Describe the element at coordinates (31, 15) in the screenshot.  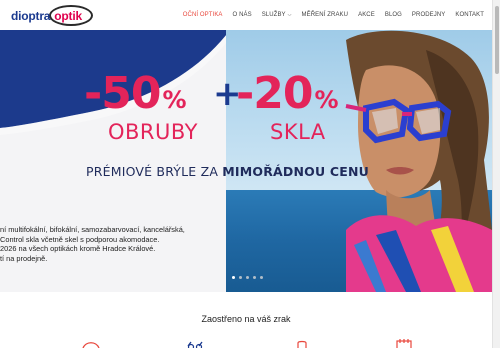
I see `logo-word-dioptra: dioptra` at that location.